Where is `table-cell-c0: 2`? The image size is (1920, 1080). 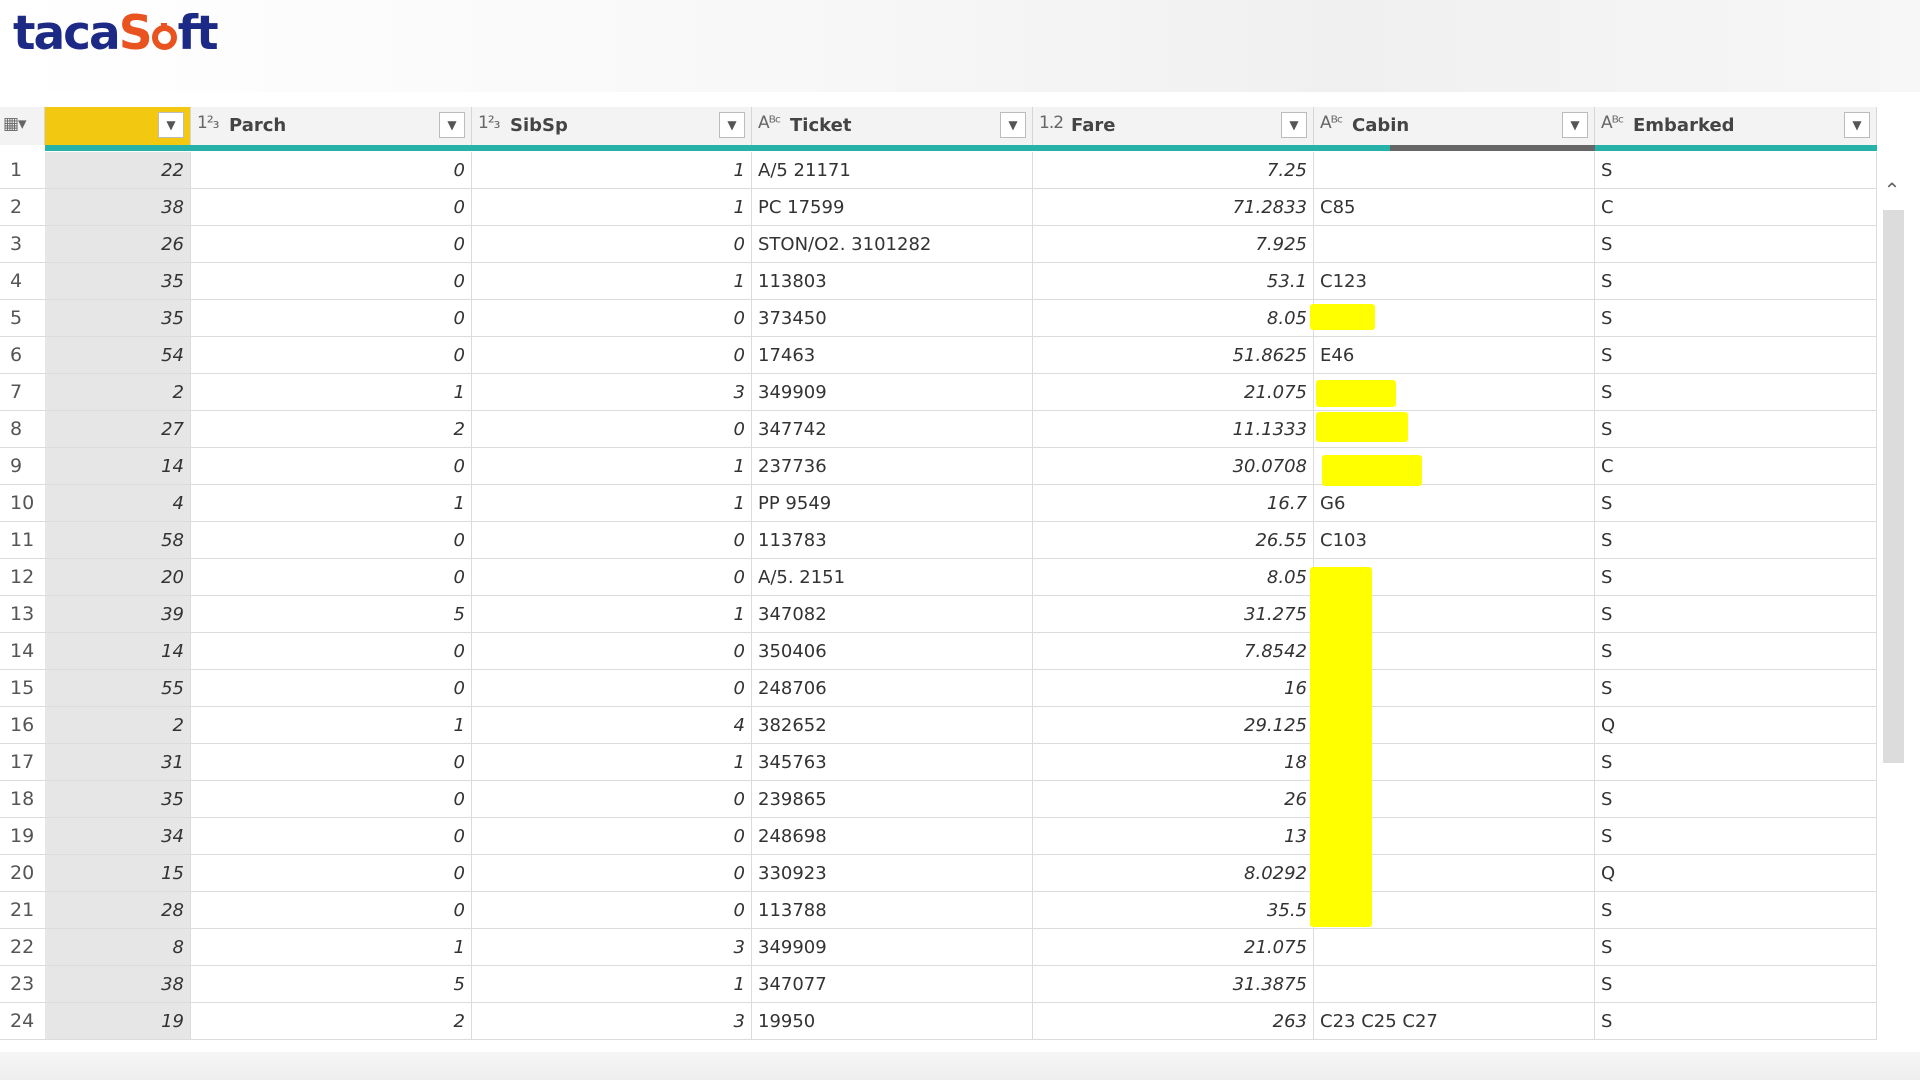
table-cell-c0: 2 is located at coordinates (118, 725).